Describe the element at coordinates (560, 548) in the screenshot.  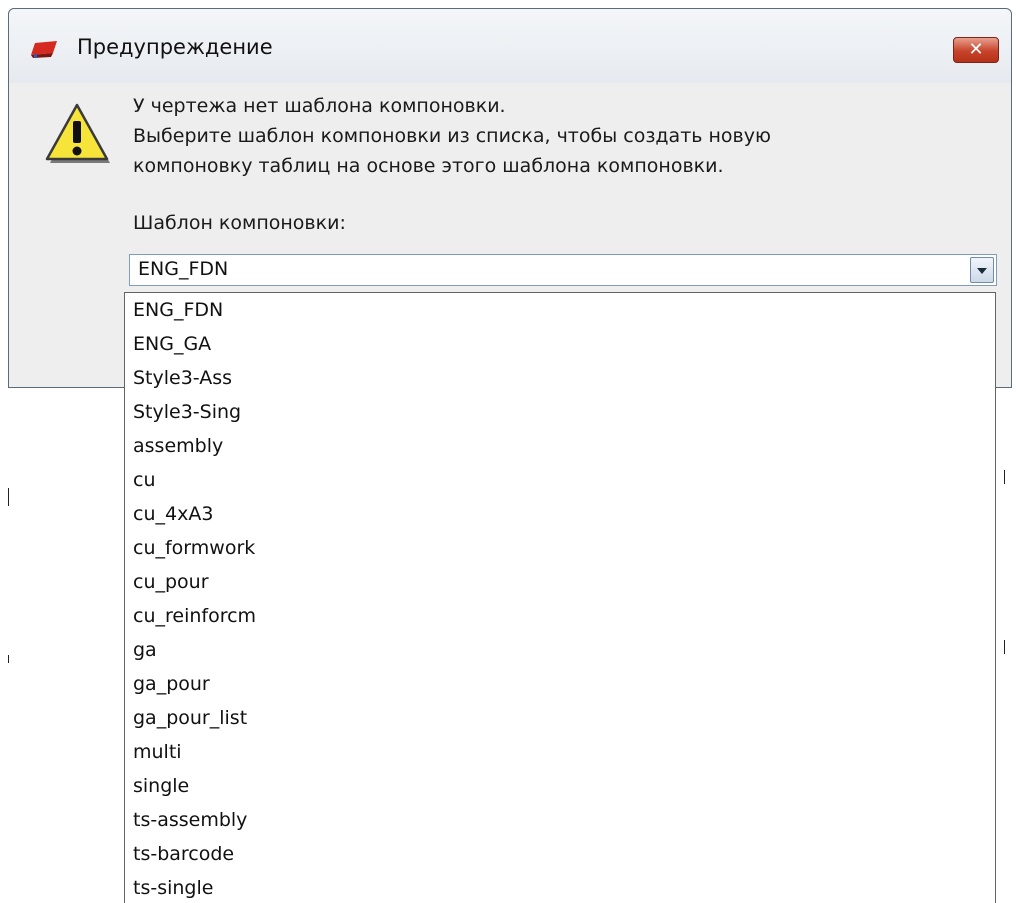
I see `template-option-cu-formwork: cu_formwork` at that location.